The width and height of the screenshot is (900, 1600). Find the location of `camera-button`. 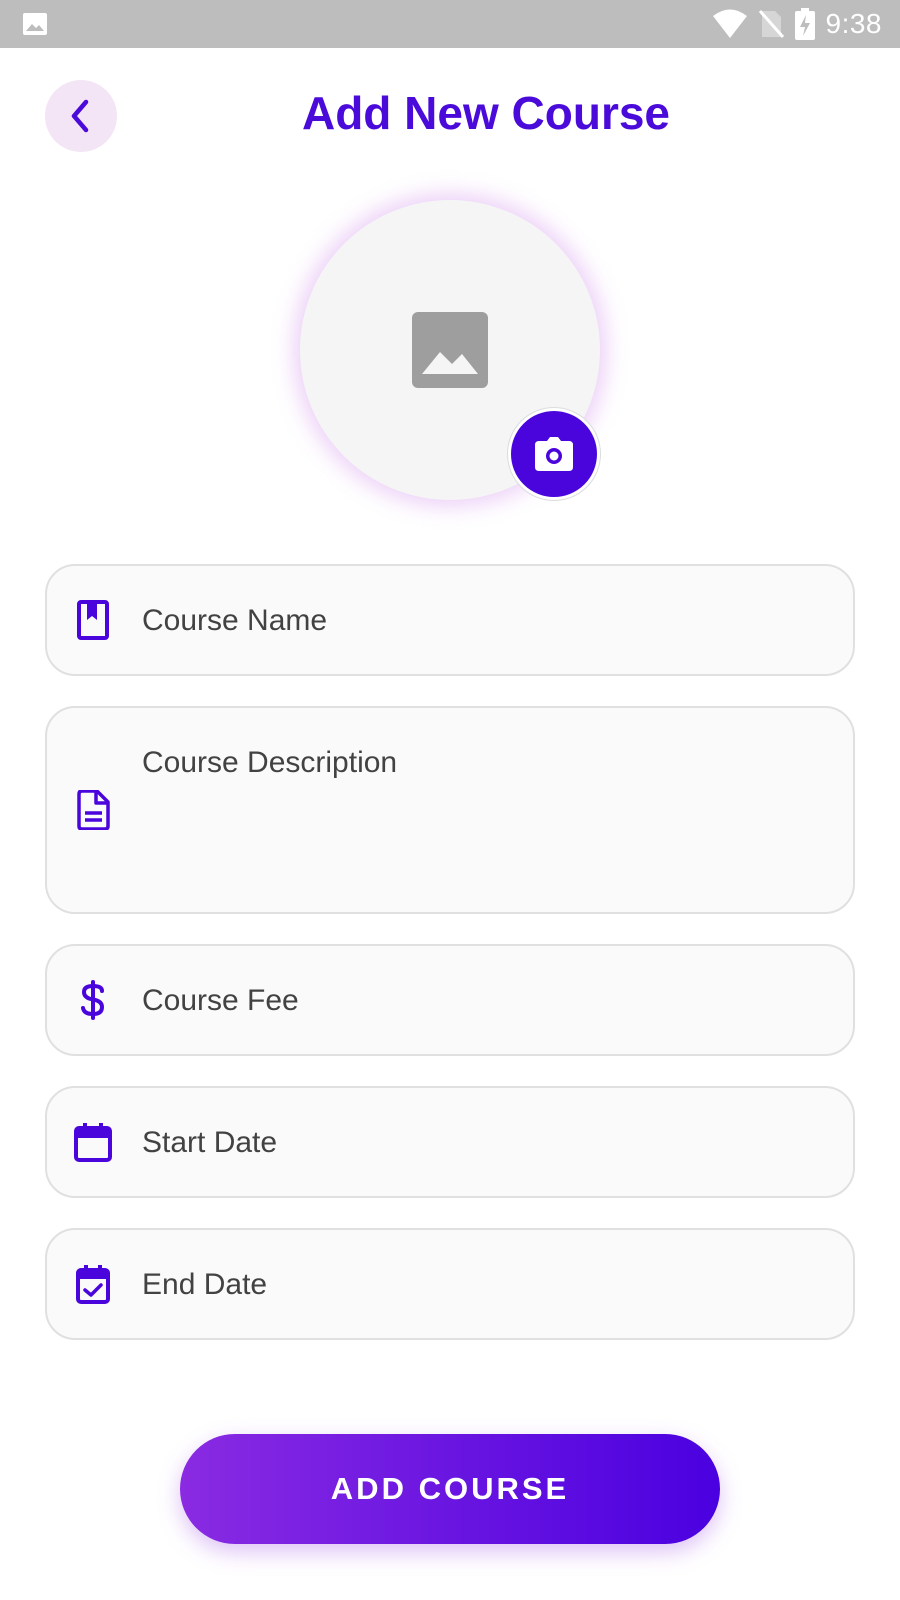

camera-button is located at coordinates (554, 454).